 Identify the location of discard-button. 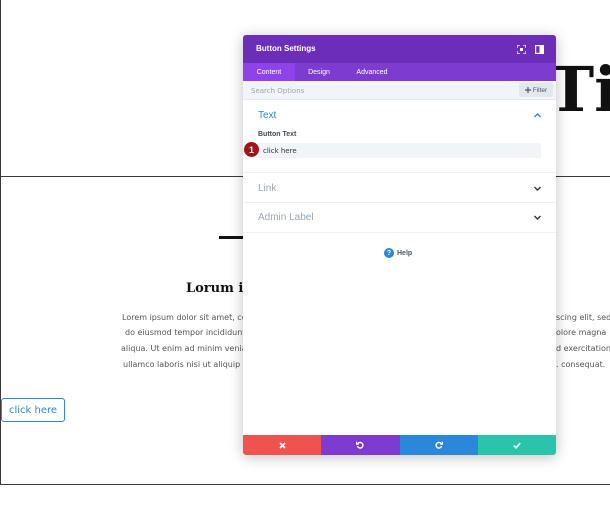
(282, 445).